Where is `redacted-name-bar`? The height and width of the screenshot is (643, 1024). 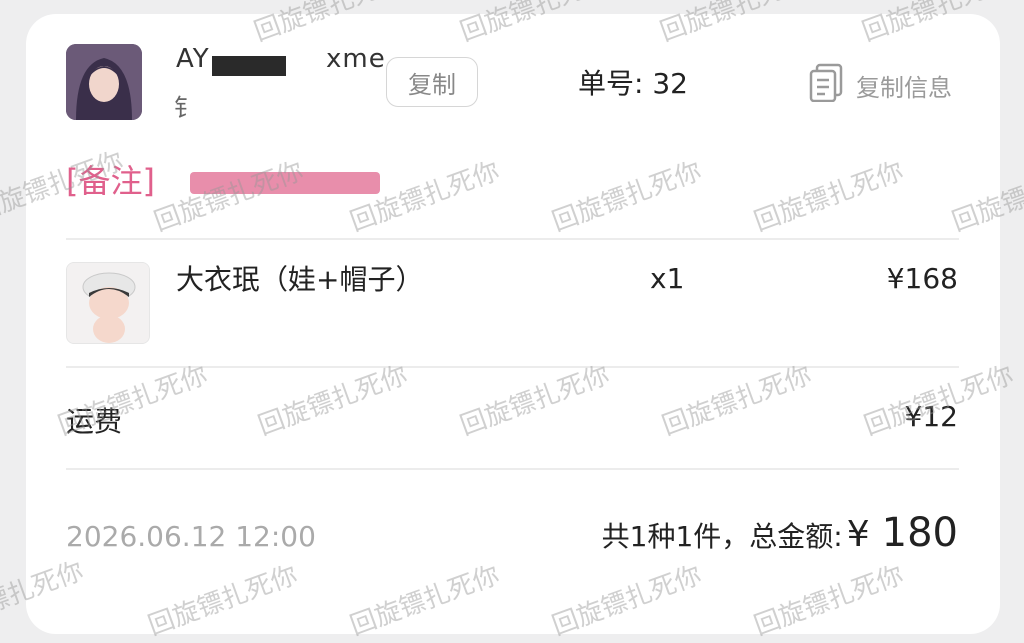
redacted-name-bar is located at coordinates (249, 66).